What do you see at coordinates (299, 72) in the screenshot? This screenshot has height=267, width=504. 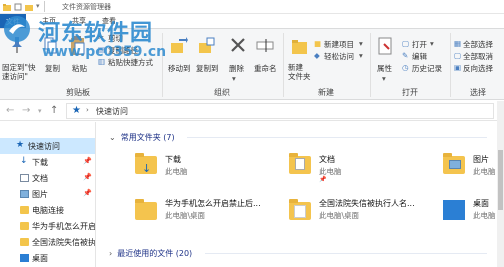 I see `new-folder-button: 新建 文件夹` at bounding box center [299, 72].